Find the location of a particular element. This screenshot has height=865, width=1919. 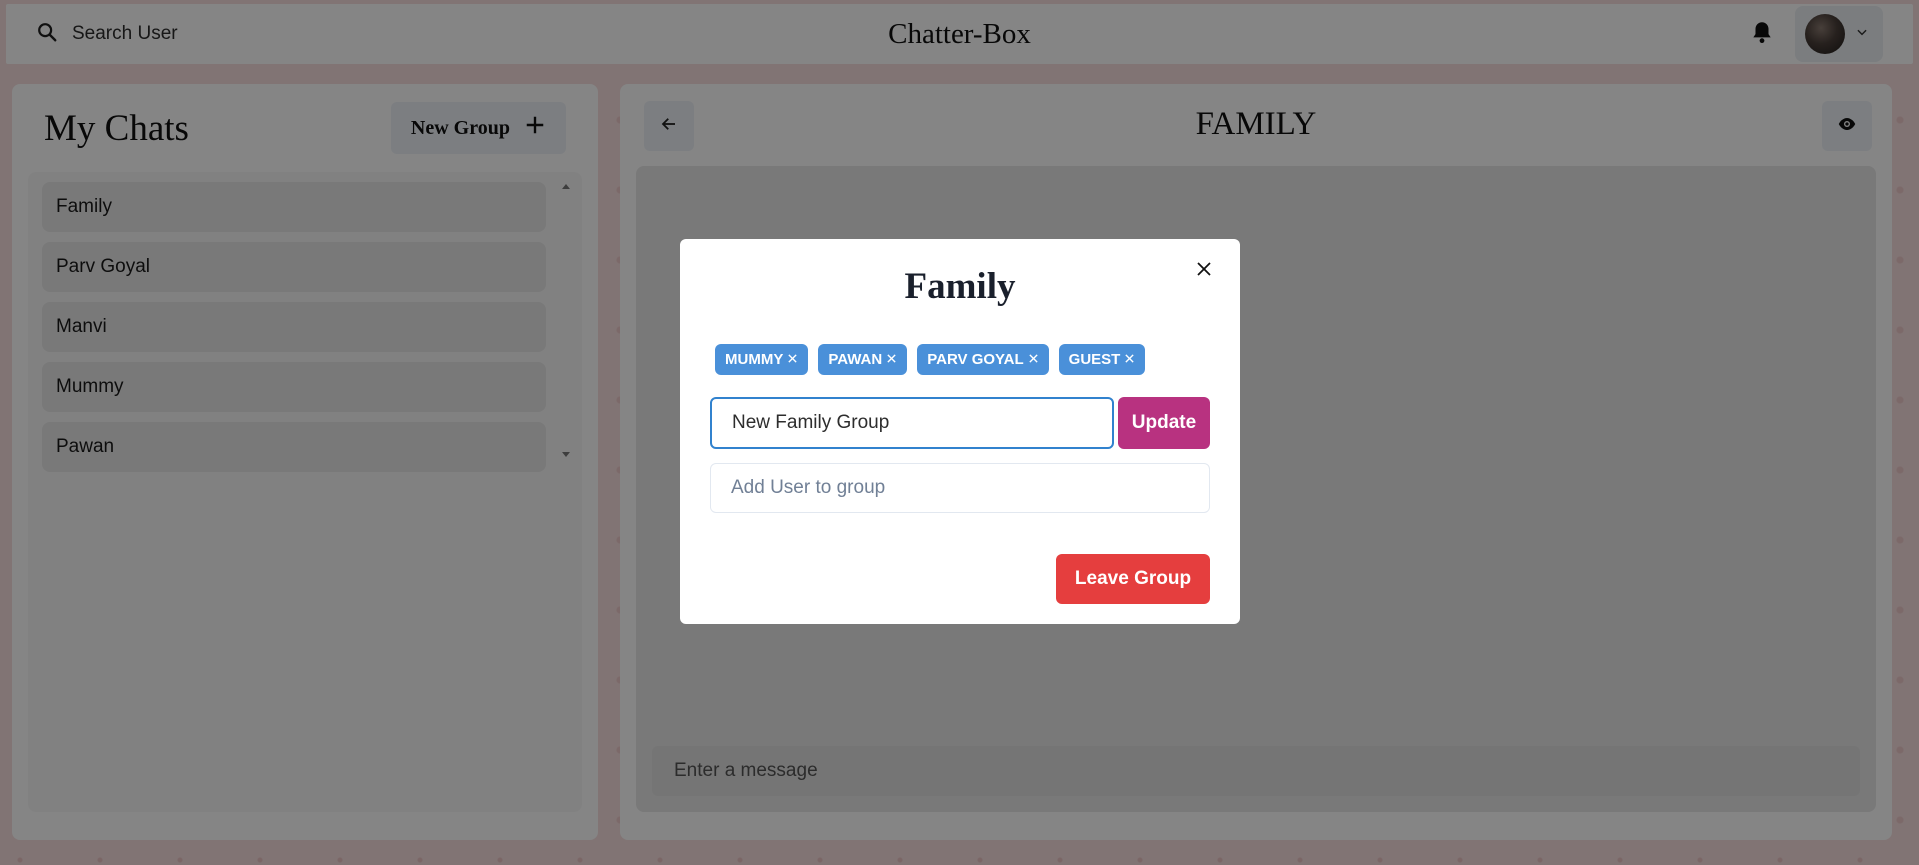

add-user-input is located at coordinates (960, 488).